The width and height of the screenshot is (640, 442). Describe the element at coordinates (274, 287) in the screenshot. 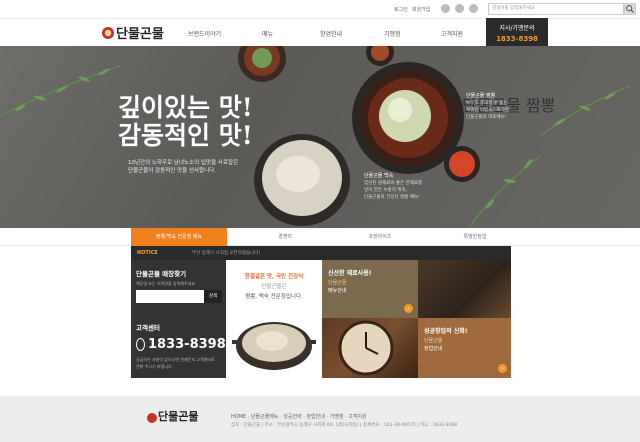

I see `promo-line2: 단물곤물은` at that location.